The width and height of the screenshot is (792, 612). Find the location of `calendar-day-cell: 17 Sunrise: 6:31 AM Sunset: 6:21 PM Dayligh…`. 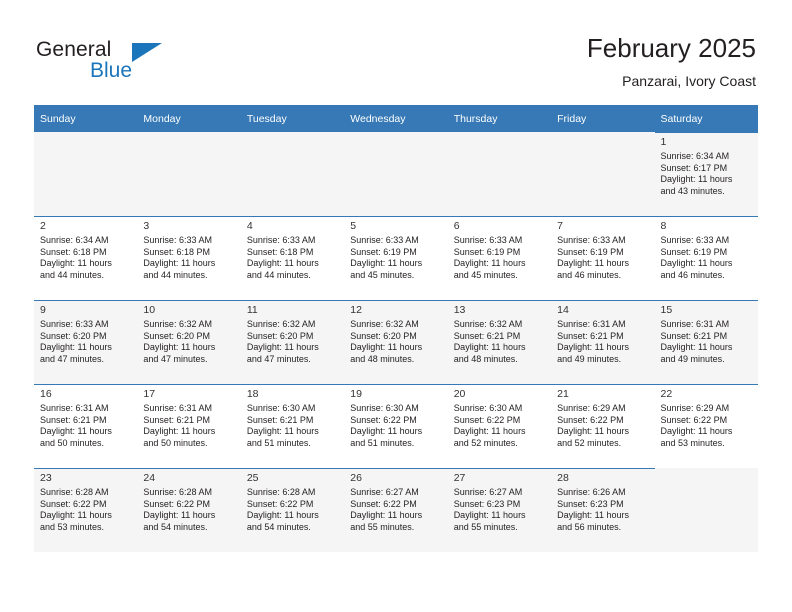

calendar-day-cell: 17 Sunrise: 6:31 AM Sunset: 6:21 PM Dayligh… is located at coordinates (189, 426).